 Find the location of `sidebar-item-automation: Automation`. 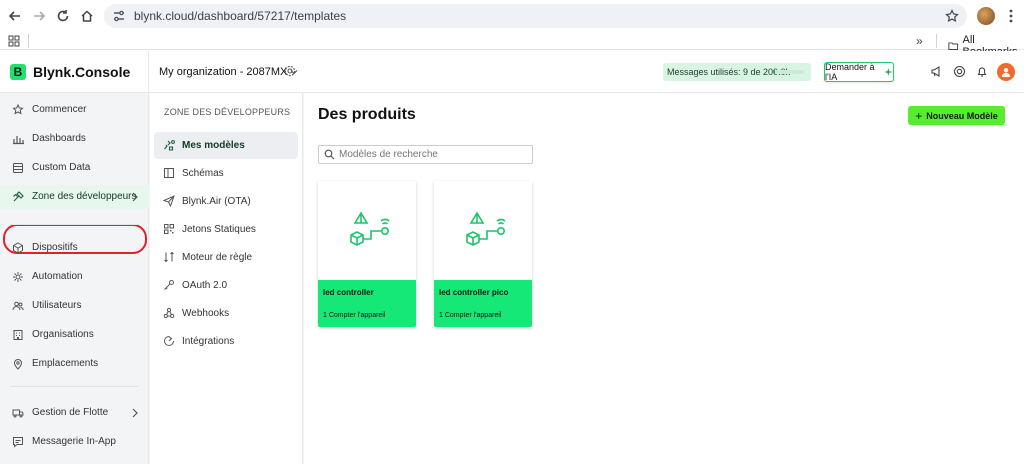

sidebar-item-automation: Automation is located at coordinates (74, 277).